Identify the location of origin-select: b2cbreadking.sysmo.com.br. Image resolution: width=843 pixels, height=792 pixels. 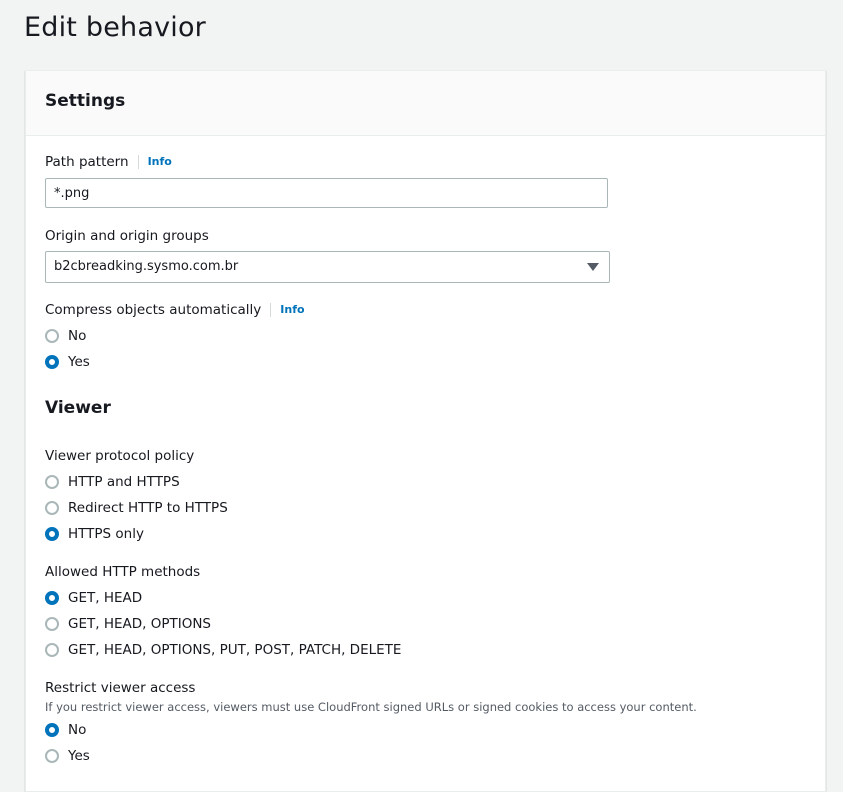
(327, 267).